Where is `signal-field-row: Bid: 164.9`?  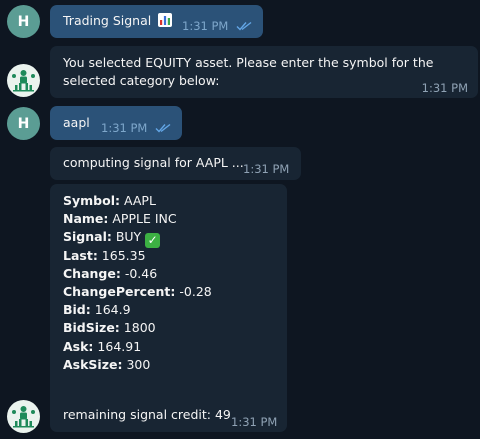
signal-field-row: Bid: 164.9 is located at coordinates (97, 310).